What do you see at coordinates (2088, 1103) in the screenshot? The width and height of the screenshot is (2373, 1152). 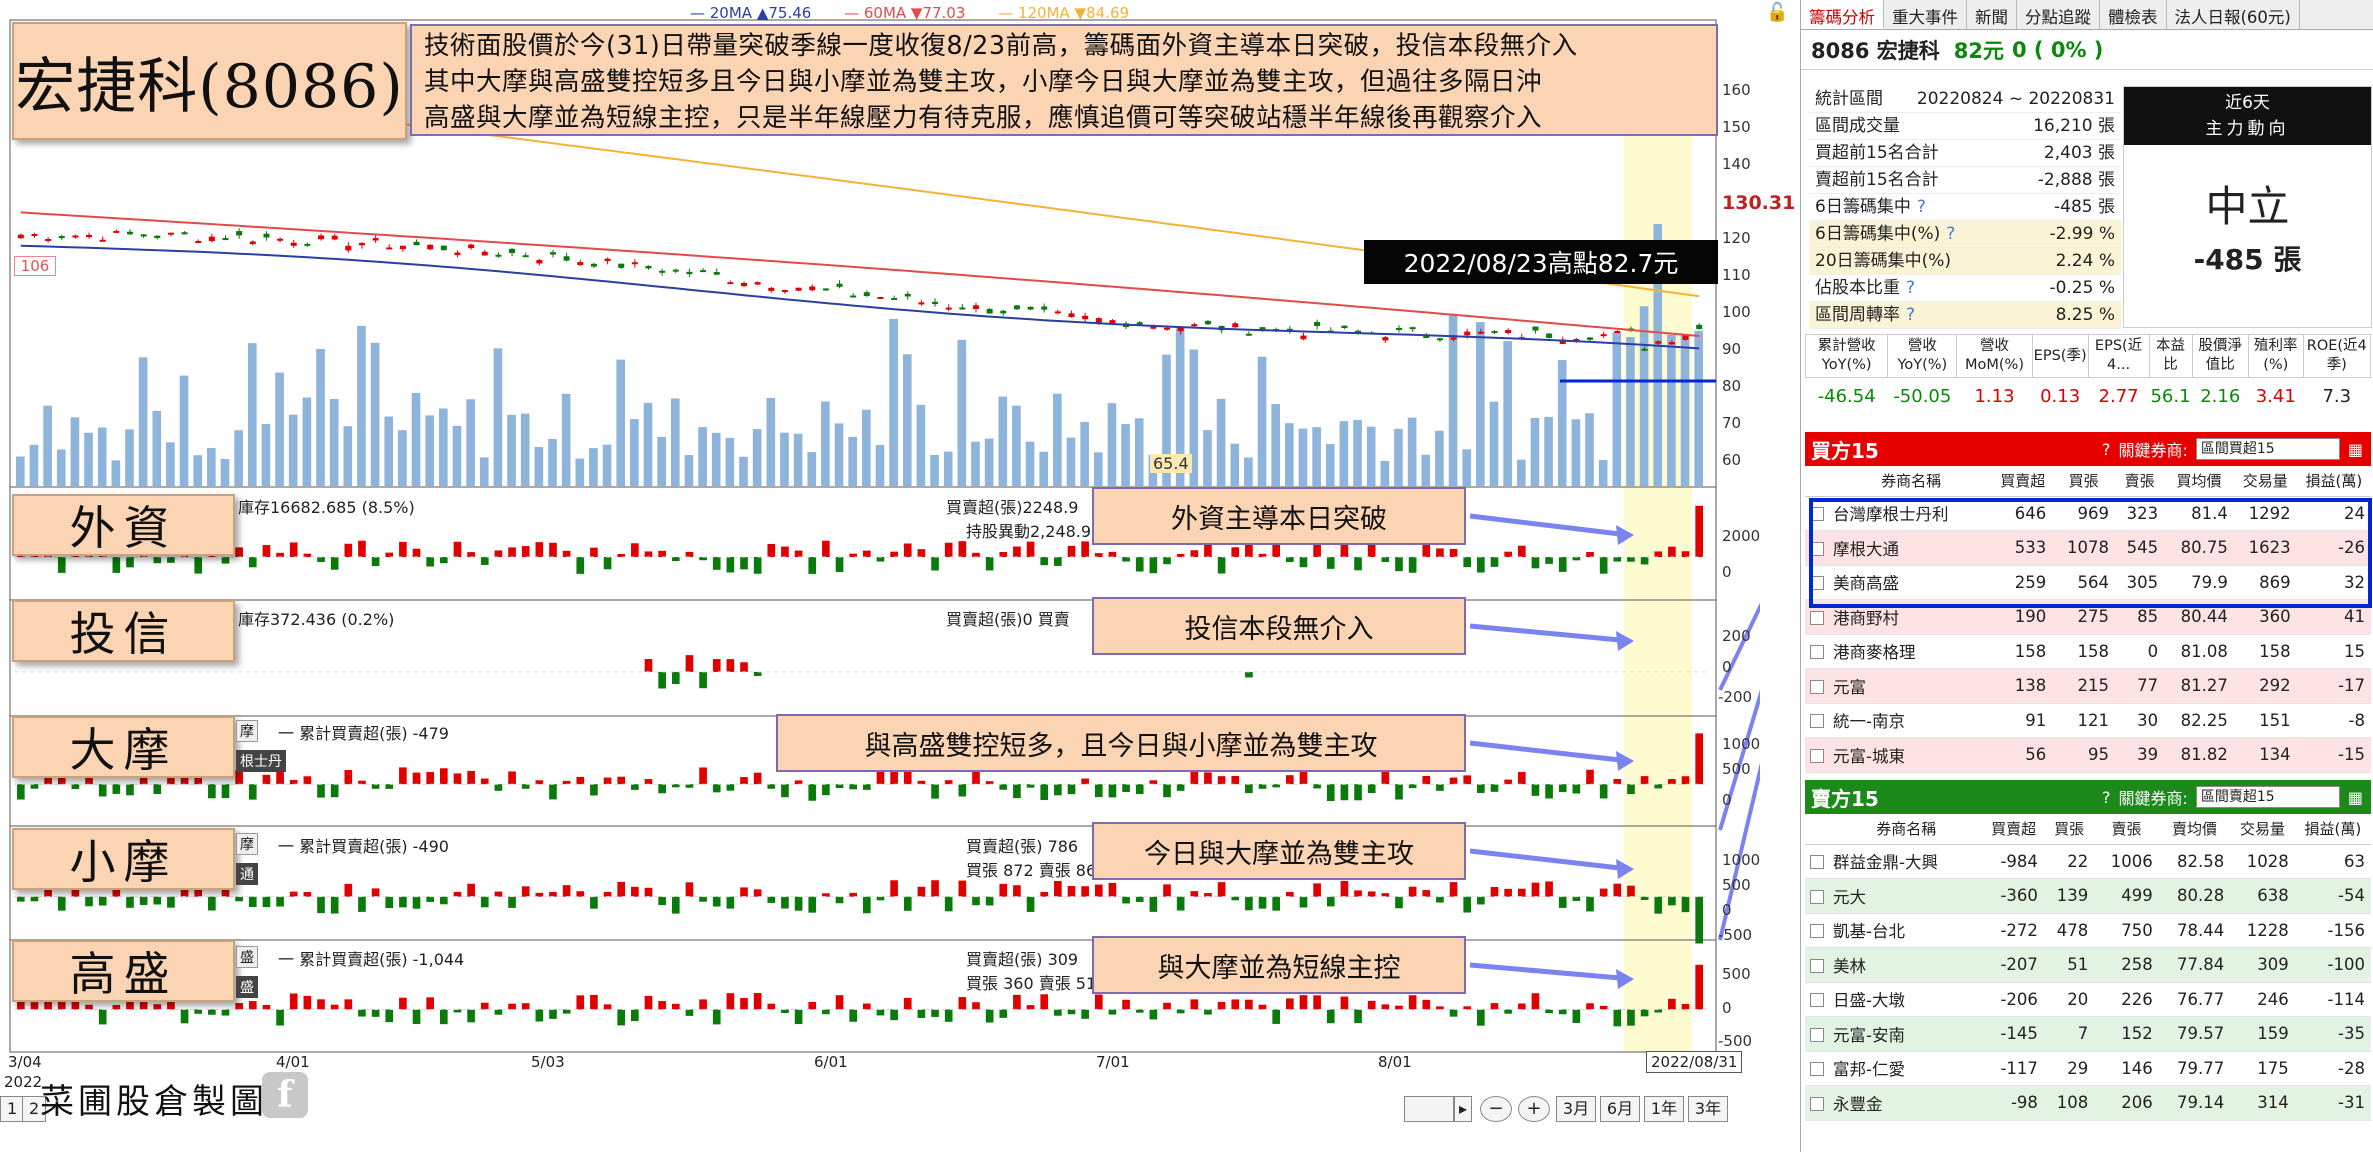 I see `broker-row: 永豐金 -98 108 206 79.14 314 -31` at bounding box center [2088, 1103].